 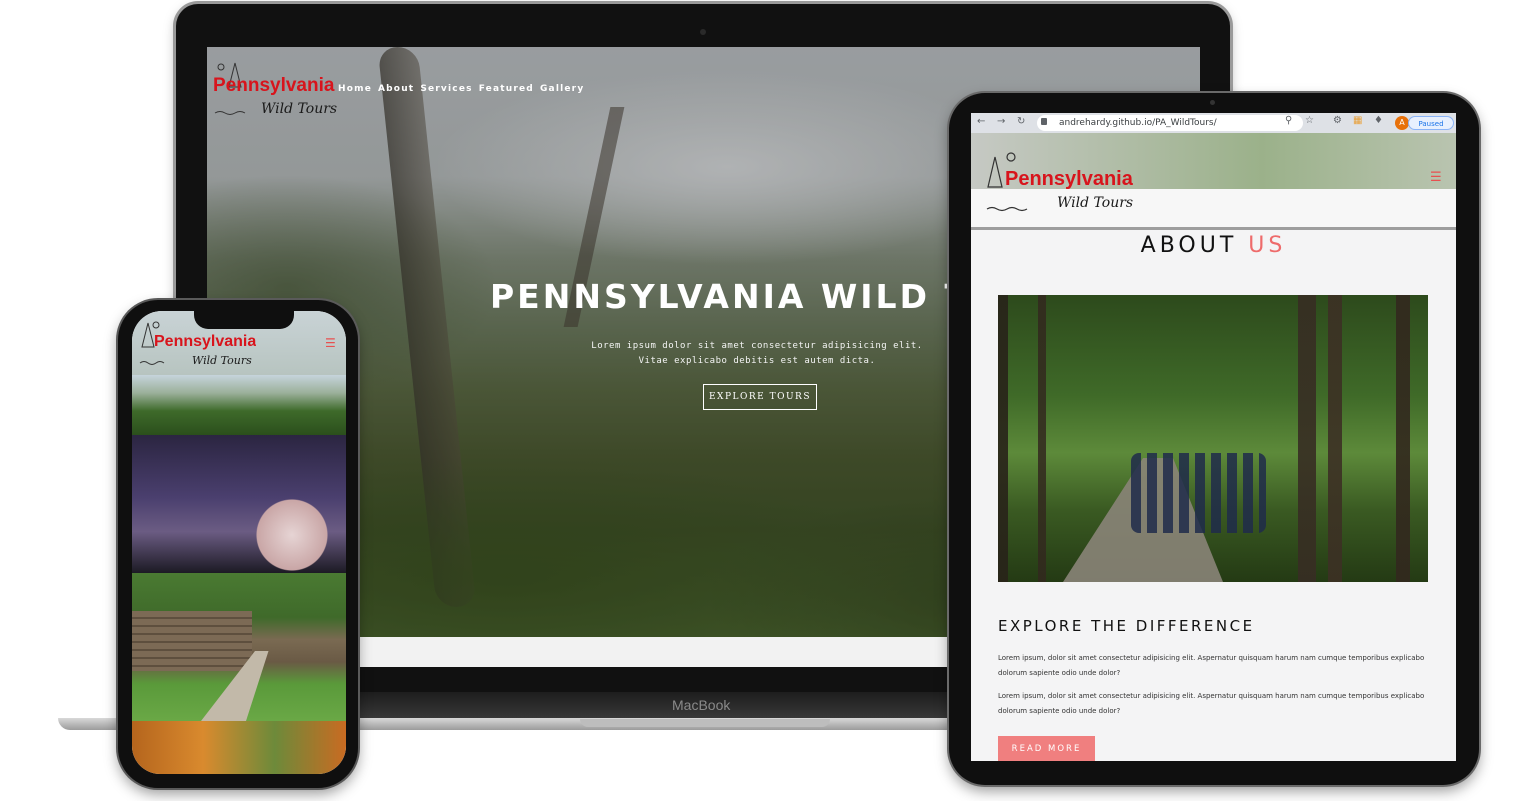 I want to click on phone-notch, so click(x=244, y=318).